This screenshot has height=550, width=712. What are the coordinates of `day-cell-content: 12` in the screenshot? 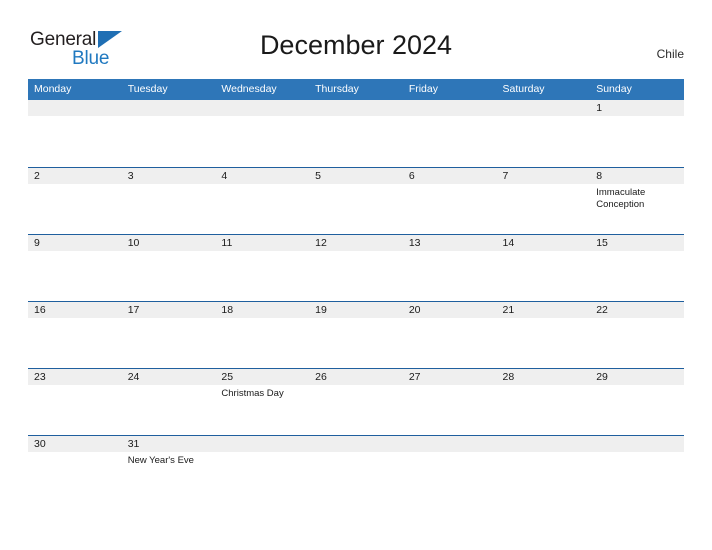 It's located at (356, 267).